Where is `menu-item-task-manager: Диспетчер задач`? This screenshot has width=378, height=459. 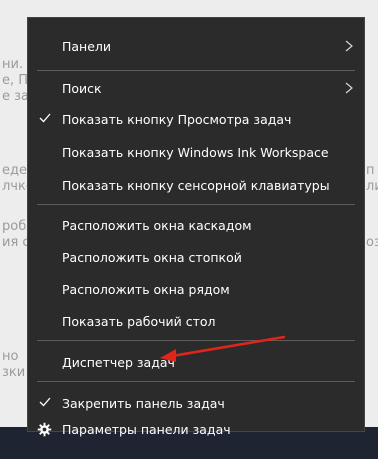
menu-item-task-manager: Диспетчер задач is located at coordinates (196, 362).